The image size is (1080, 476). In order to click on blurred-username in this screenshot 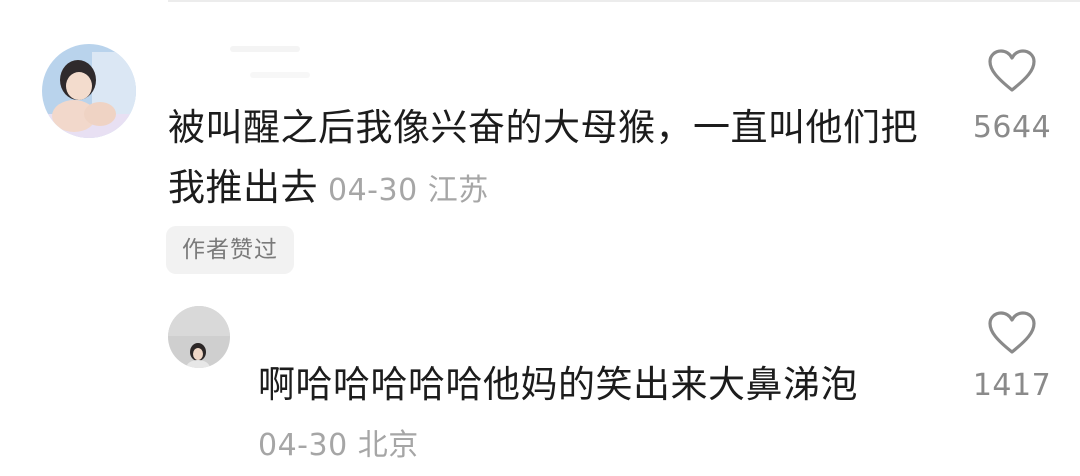, I will do `click(270, 62)`.